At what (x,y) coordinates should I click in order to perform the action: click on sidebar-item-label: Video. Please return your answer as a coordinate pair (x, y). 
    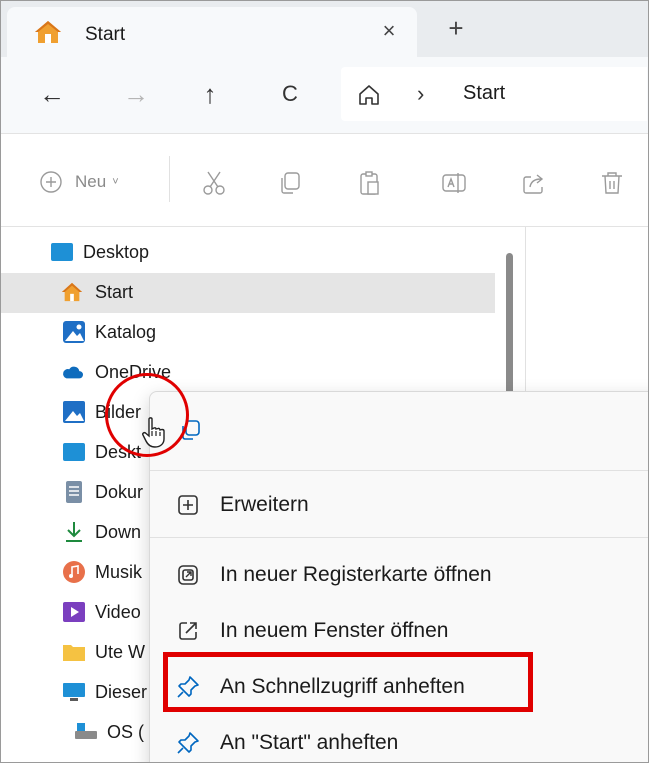
    Looking at the image, I should click on (118, 612).